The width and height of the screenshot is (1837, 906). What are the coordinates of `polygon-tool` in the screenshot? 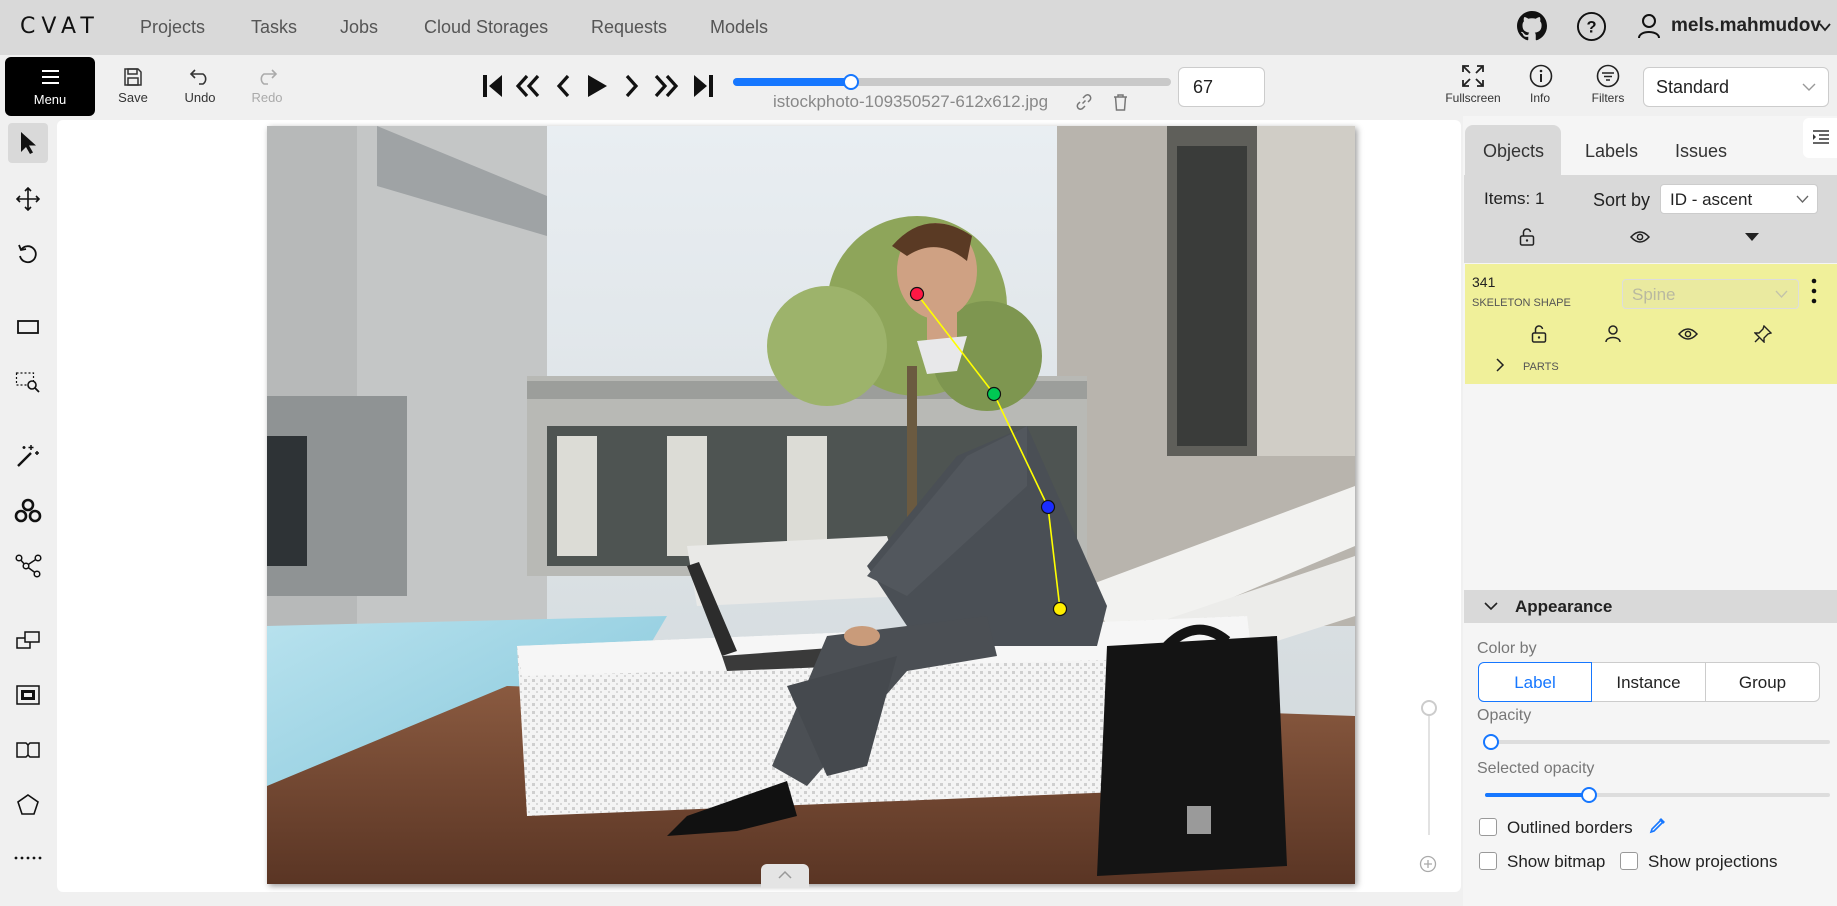 It's located at (28, 805).